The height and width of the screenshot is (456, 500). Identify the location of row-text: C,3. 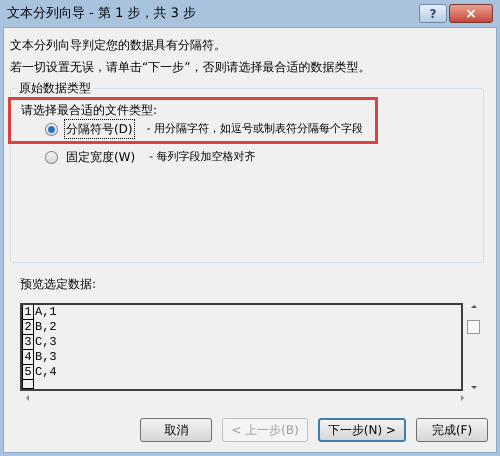
(45, 342).